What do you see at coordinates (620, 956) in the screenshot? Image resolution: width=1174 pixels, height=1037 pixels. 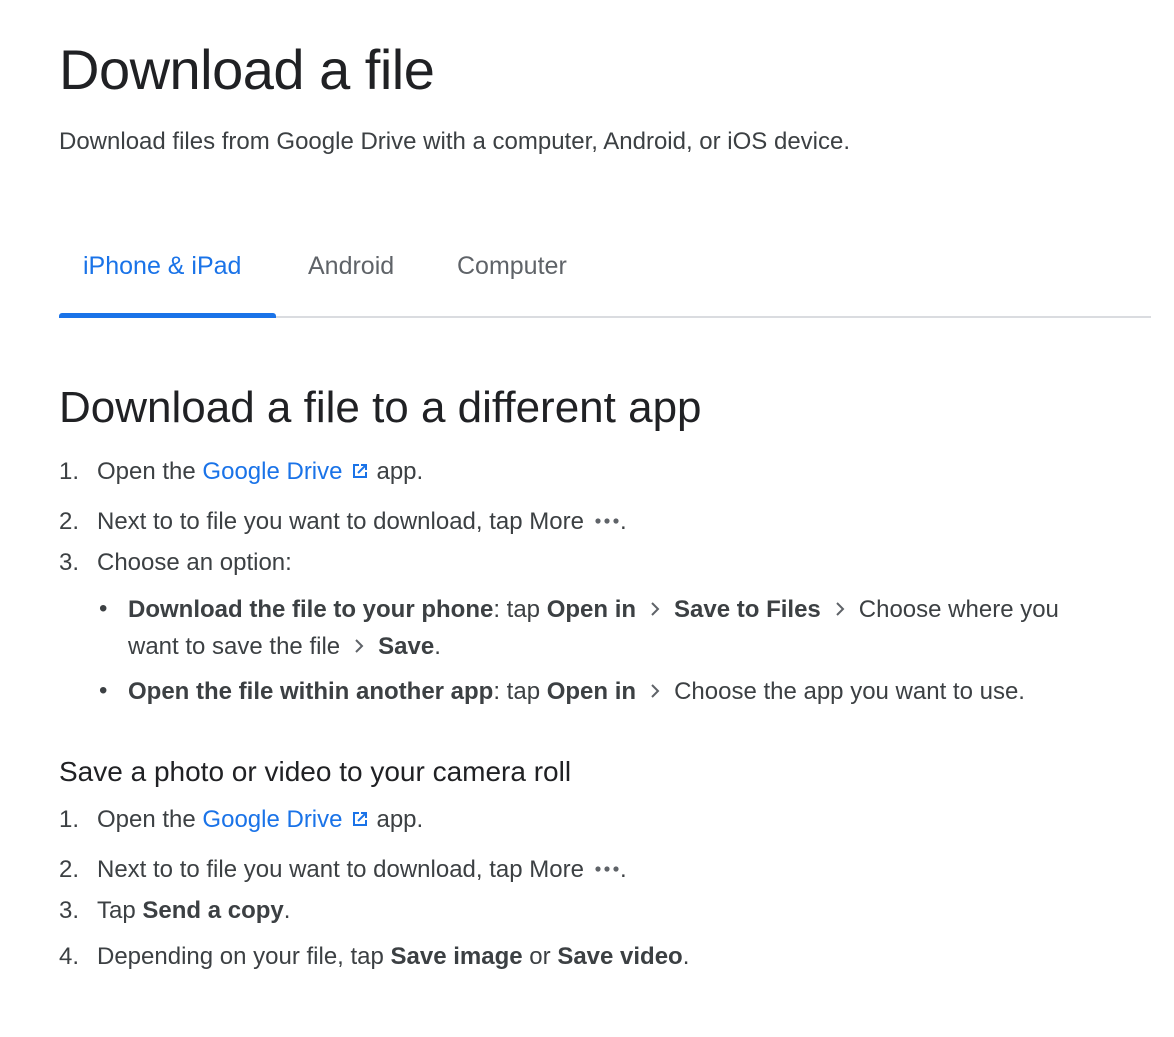 I see `save-video-label: Save video` at bounding box center [620, 956].